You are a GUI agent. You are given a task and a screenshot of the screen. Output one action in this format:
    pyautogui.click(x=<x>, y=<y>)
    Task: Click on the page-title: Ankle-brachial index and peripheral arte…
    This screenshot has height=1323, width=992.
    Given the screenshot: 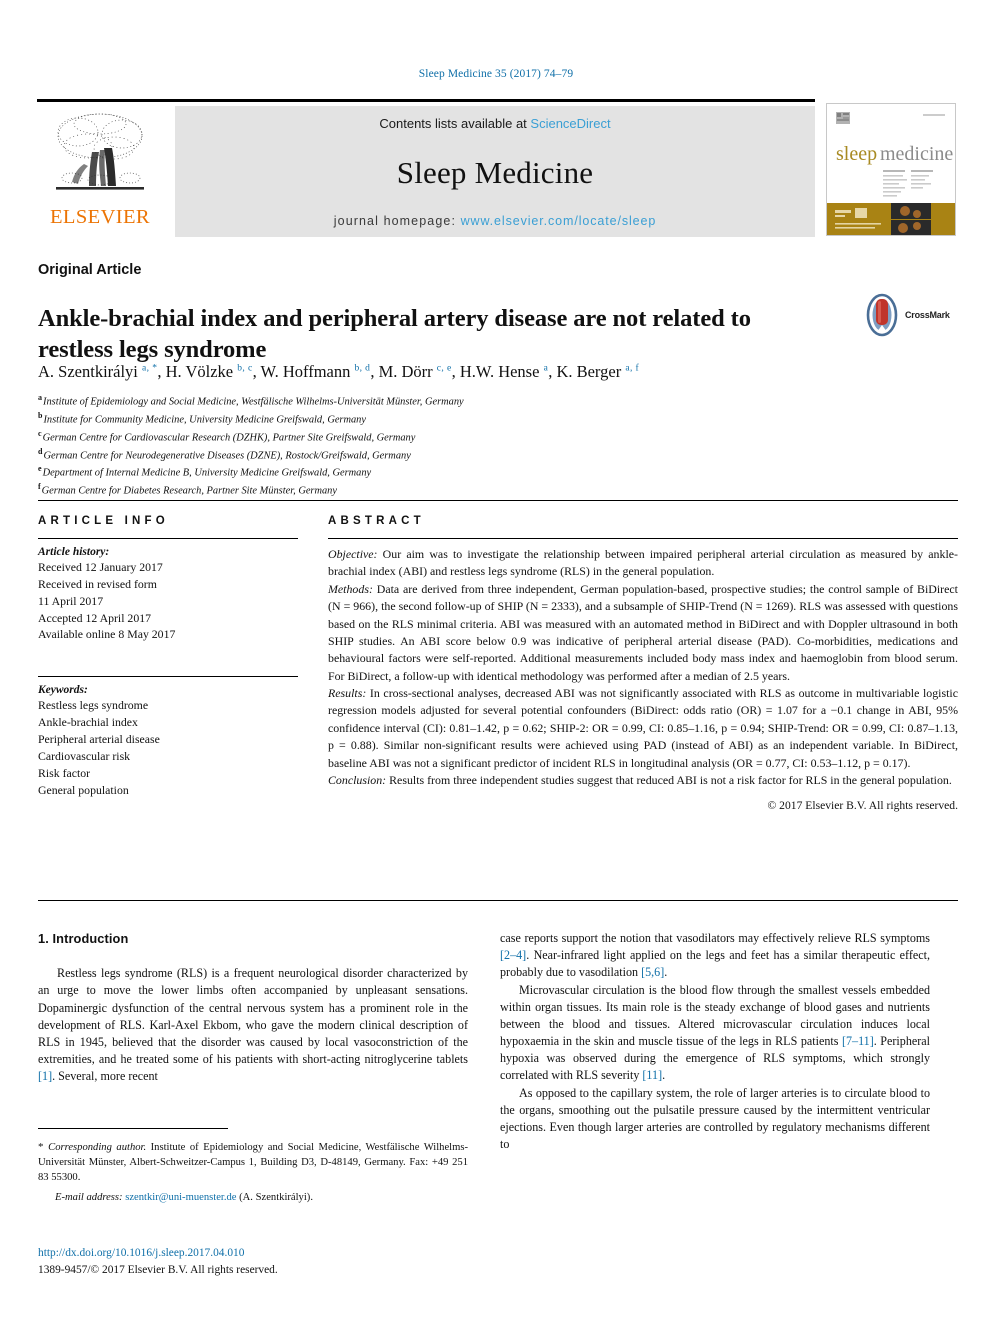 What is the action you would take?
    pyautogui.click(x=394, y=334)
    